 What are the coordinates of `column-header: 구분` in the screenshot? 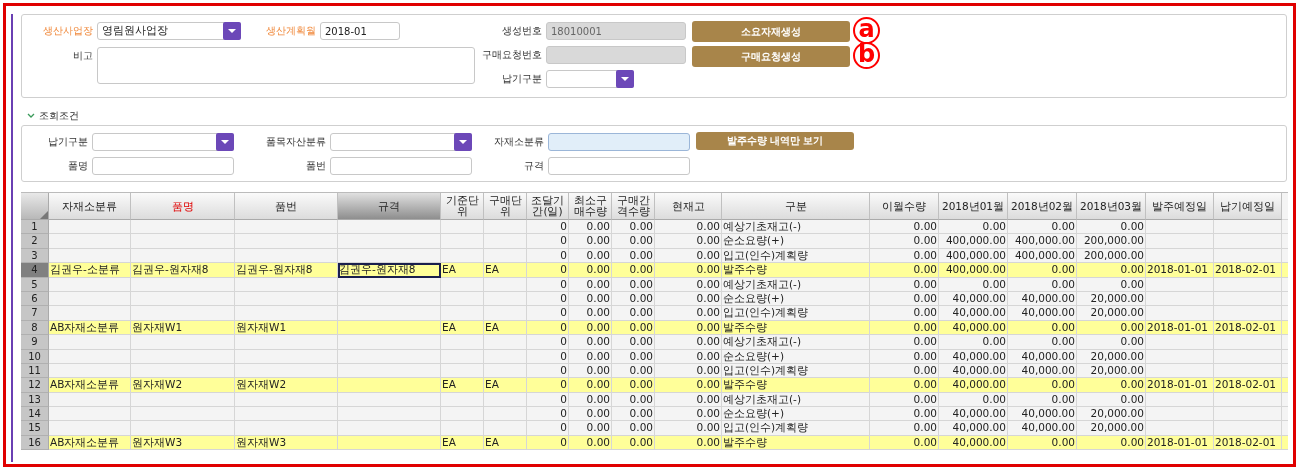 It's located at (796, 206).